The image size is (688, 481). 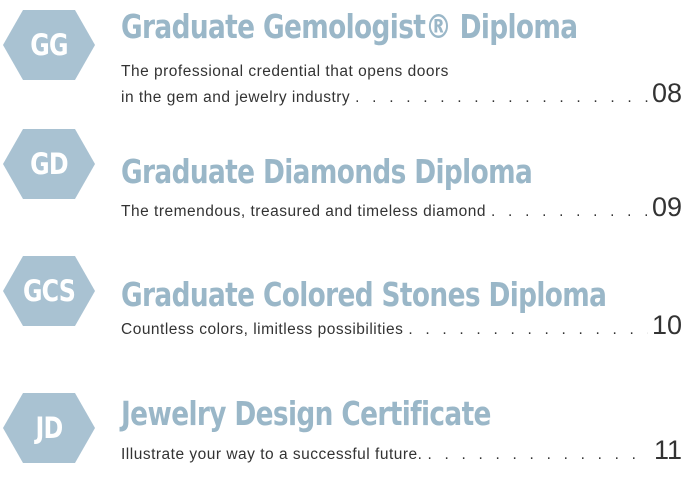 I want to click on hexagon-badge-jd: JD, so click(x=49, y=428).